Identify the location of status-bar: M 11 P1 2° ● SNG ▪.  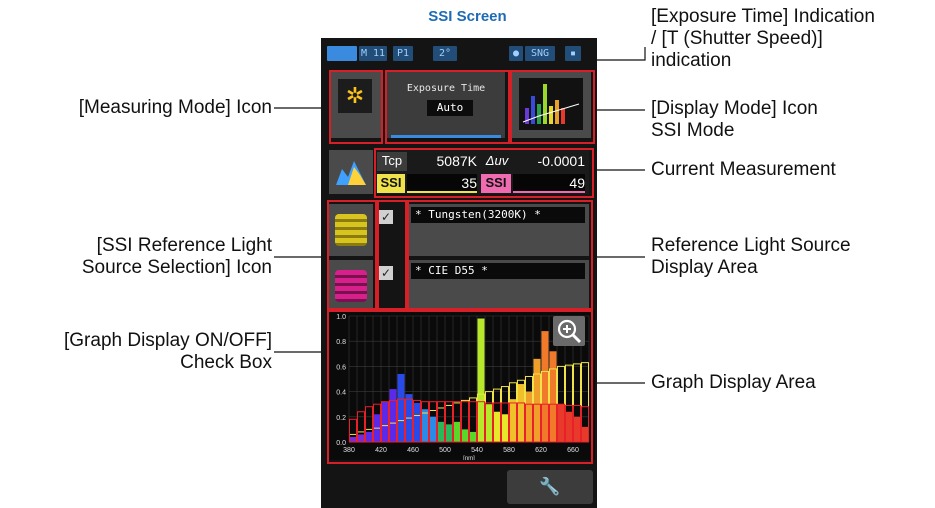
(459, 54).